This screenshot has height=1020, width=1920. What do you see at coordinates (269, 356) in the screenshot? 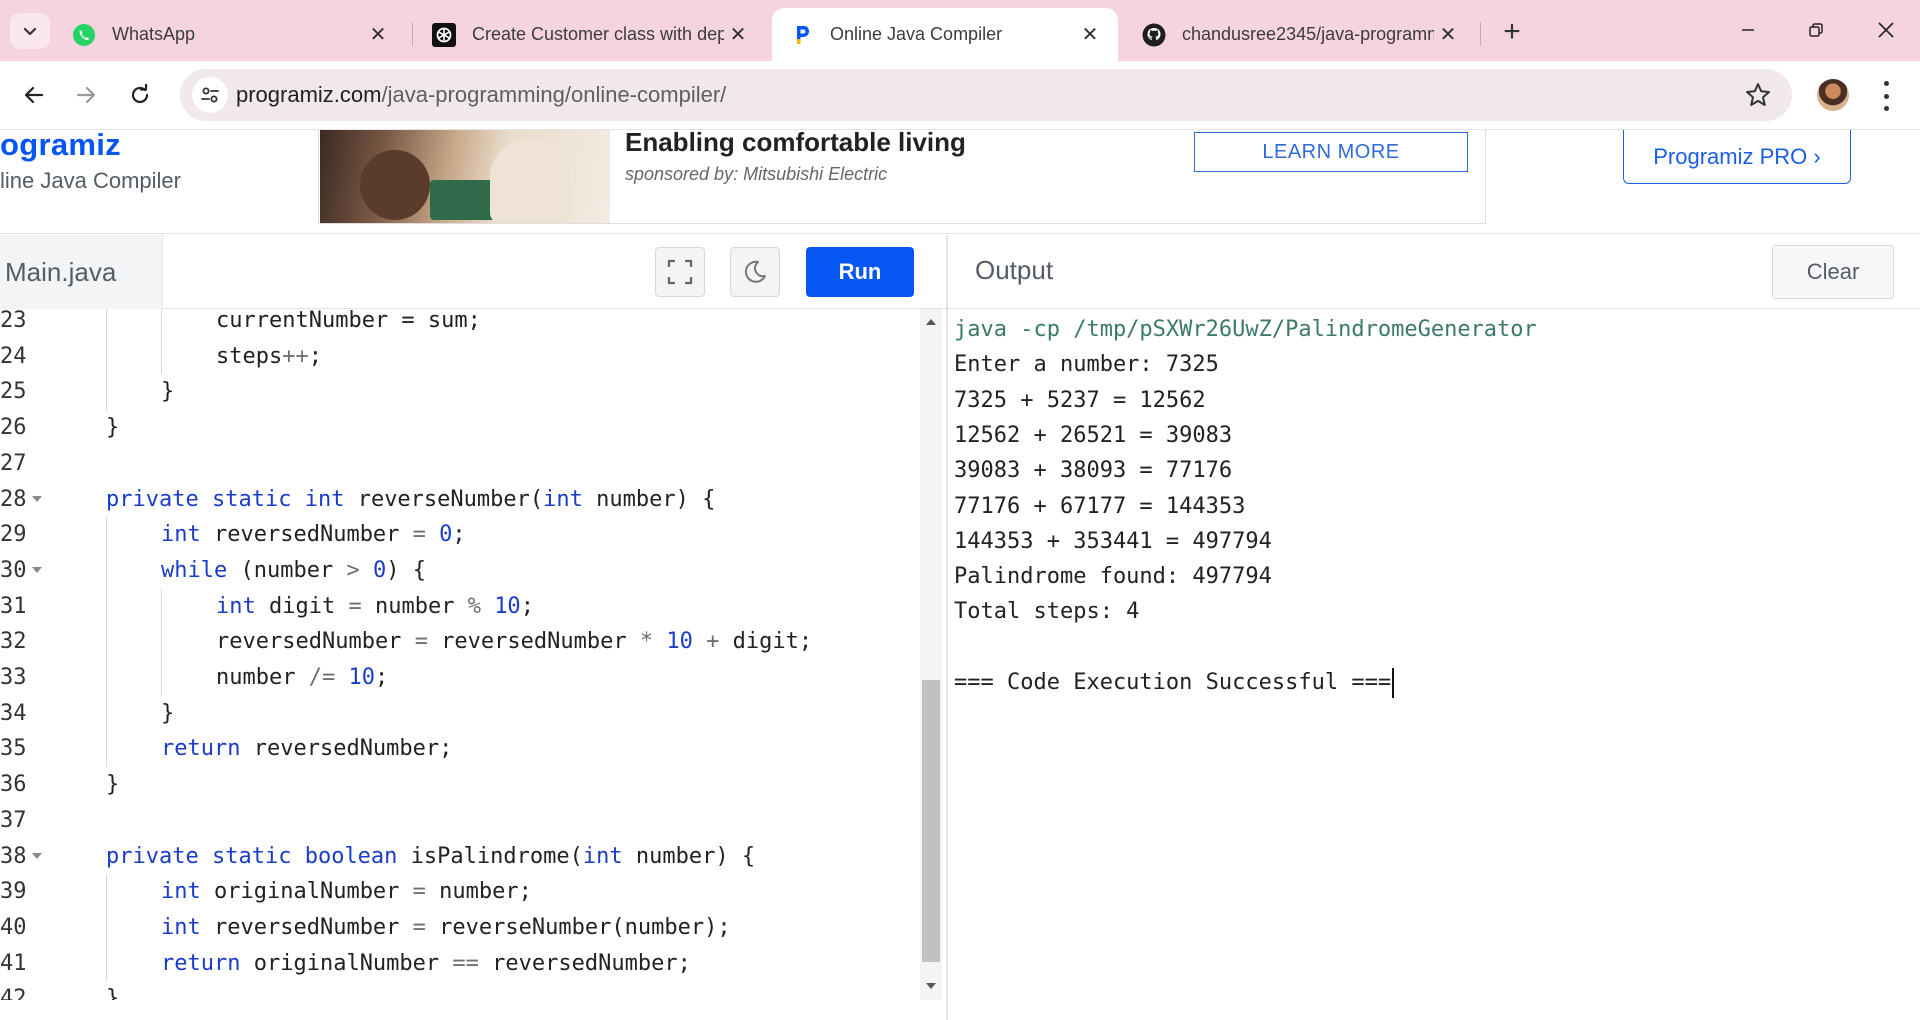
I see `code-text: steps++;` at bounding box center [269, 356].